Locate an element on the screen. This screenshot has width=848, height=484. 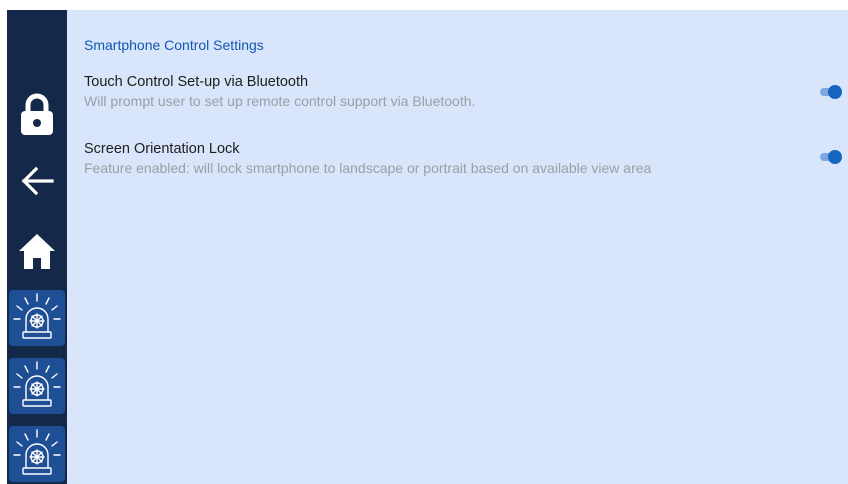
home-icon is located at coordinates (37, 251).